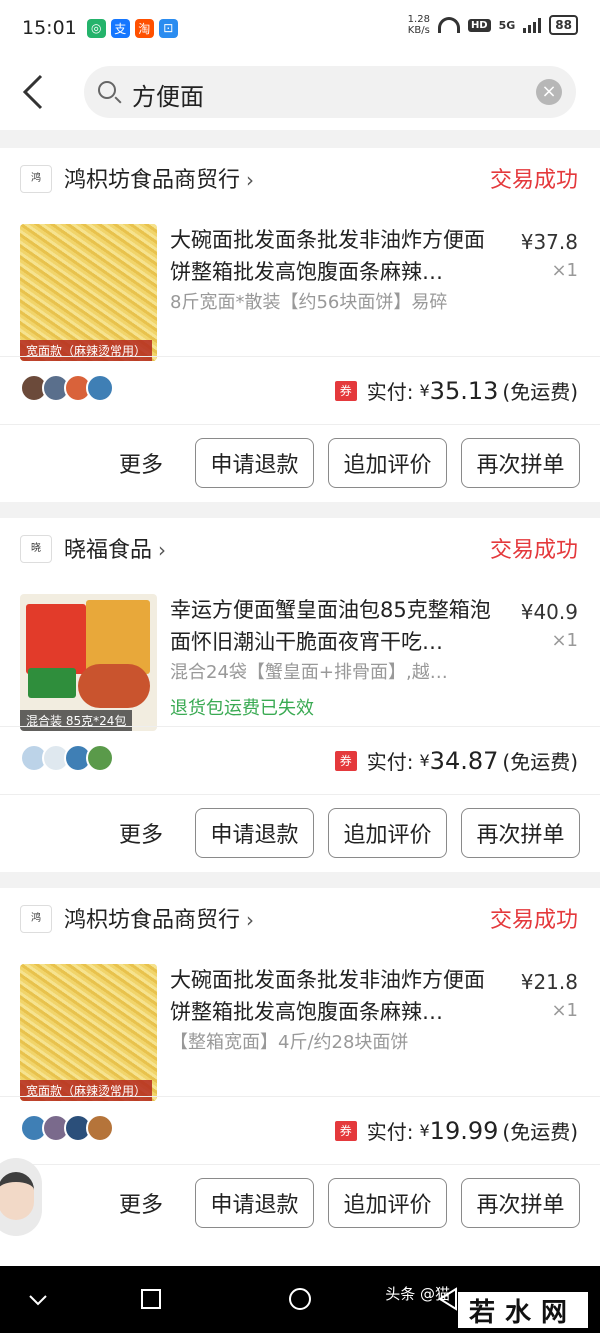 The image size is (600, 1333). What do you see at coordinates (418, 30) in the screenshot?
I see `net-speed-unit: KB/s` at bounding box center [418, 30].